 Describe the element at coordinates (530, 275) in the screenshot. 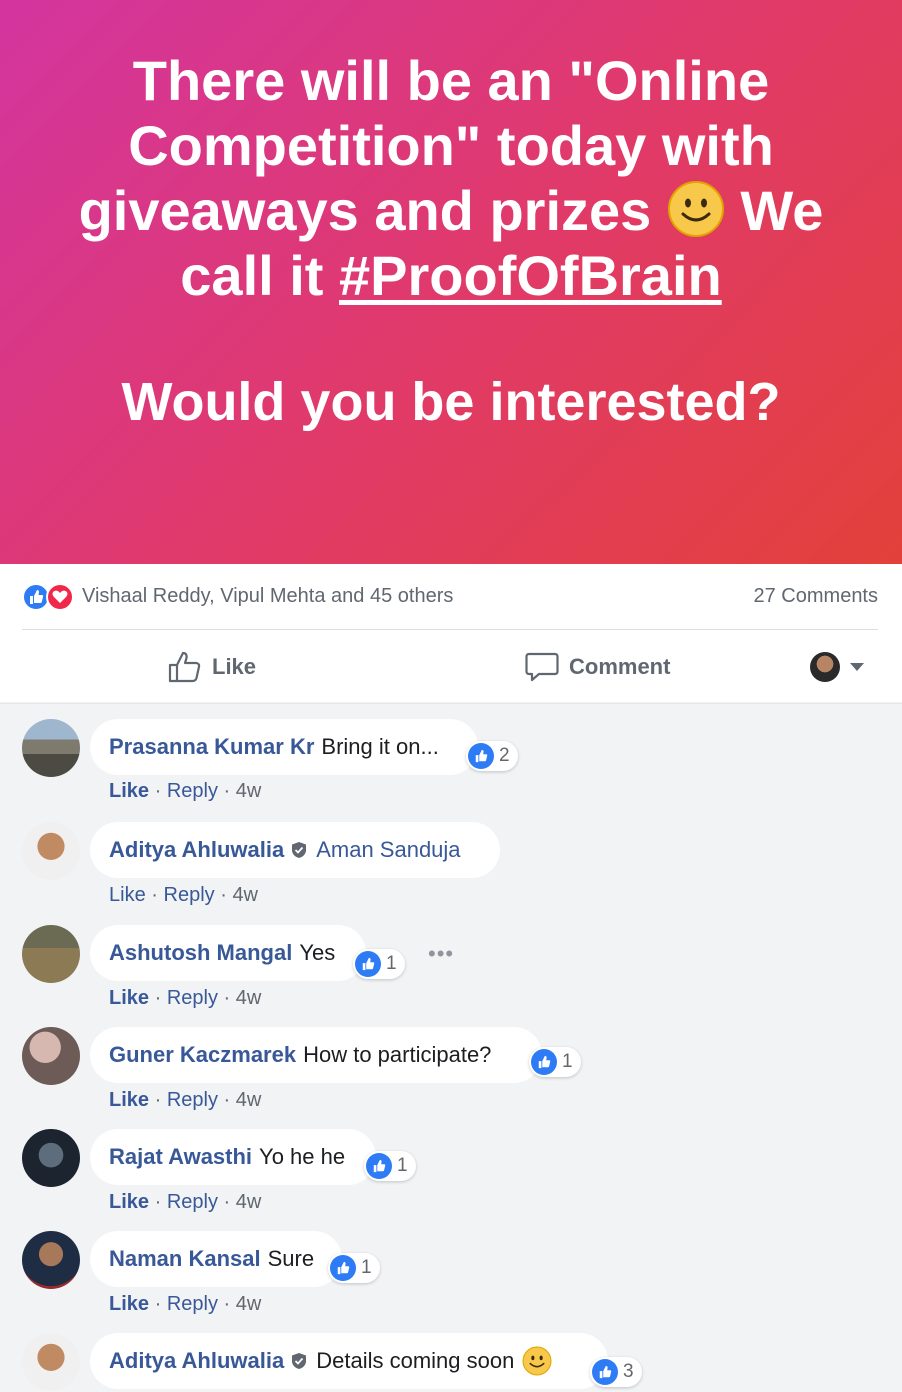

I see `hashtag-link: #ProofOfBrain` at that location.